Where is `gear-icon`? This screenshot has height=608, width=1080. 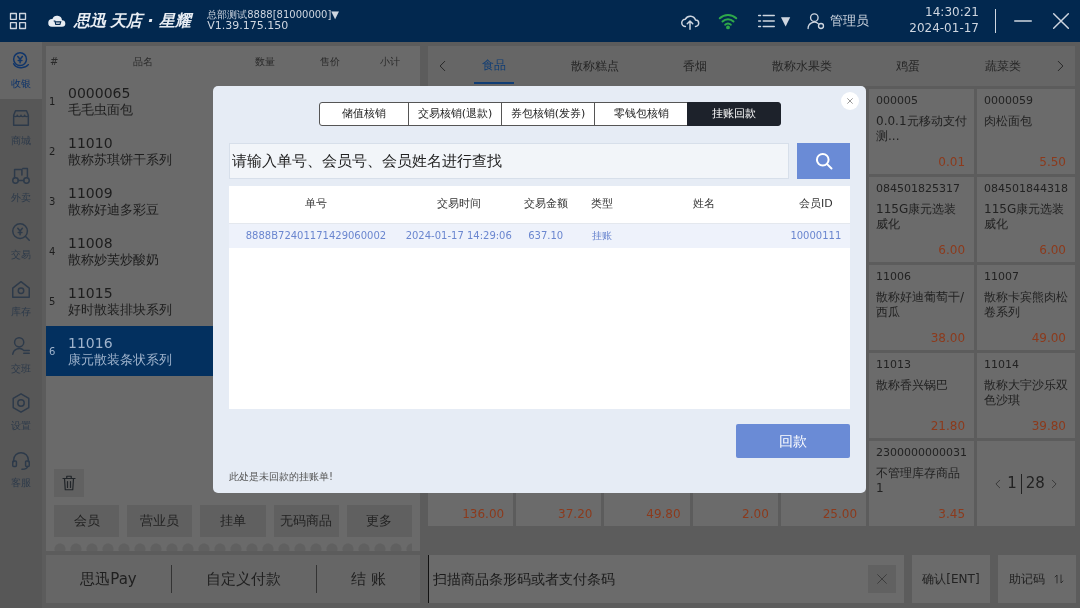
gear-icon is located at coordinates (21, 403).